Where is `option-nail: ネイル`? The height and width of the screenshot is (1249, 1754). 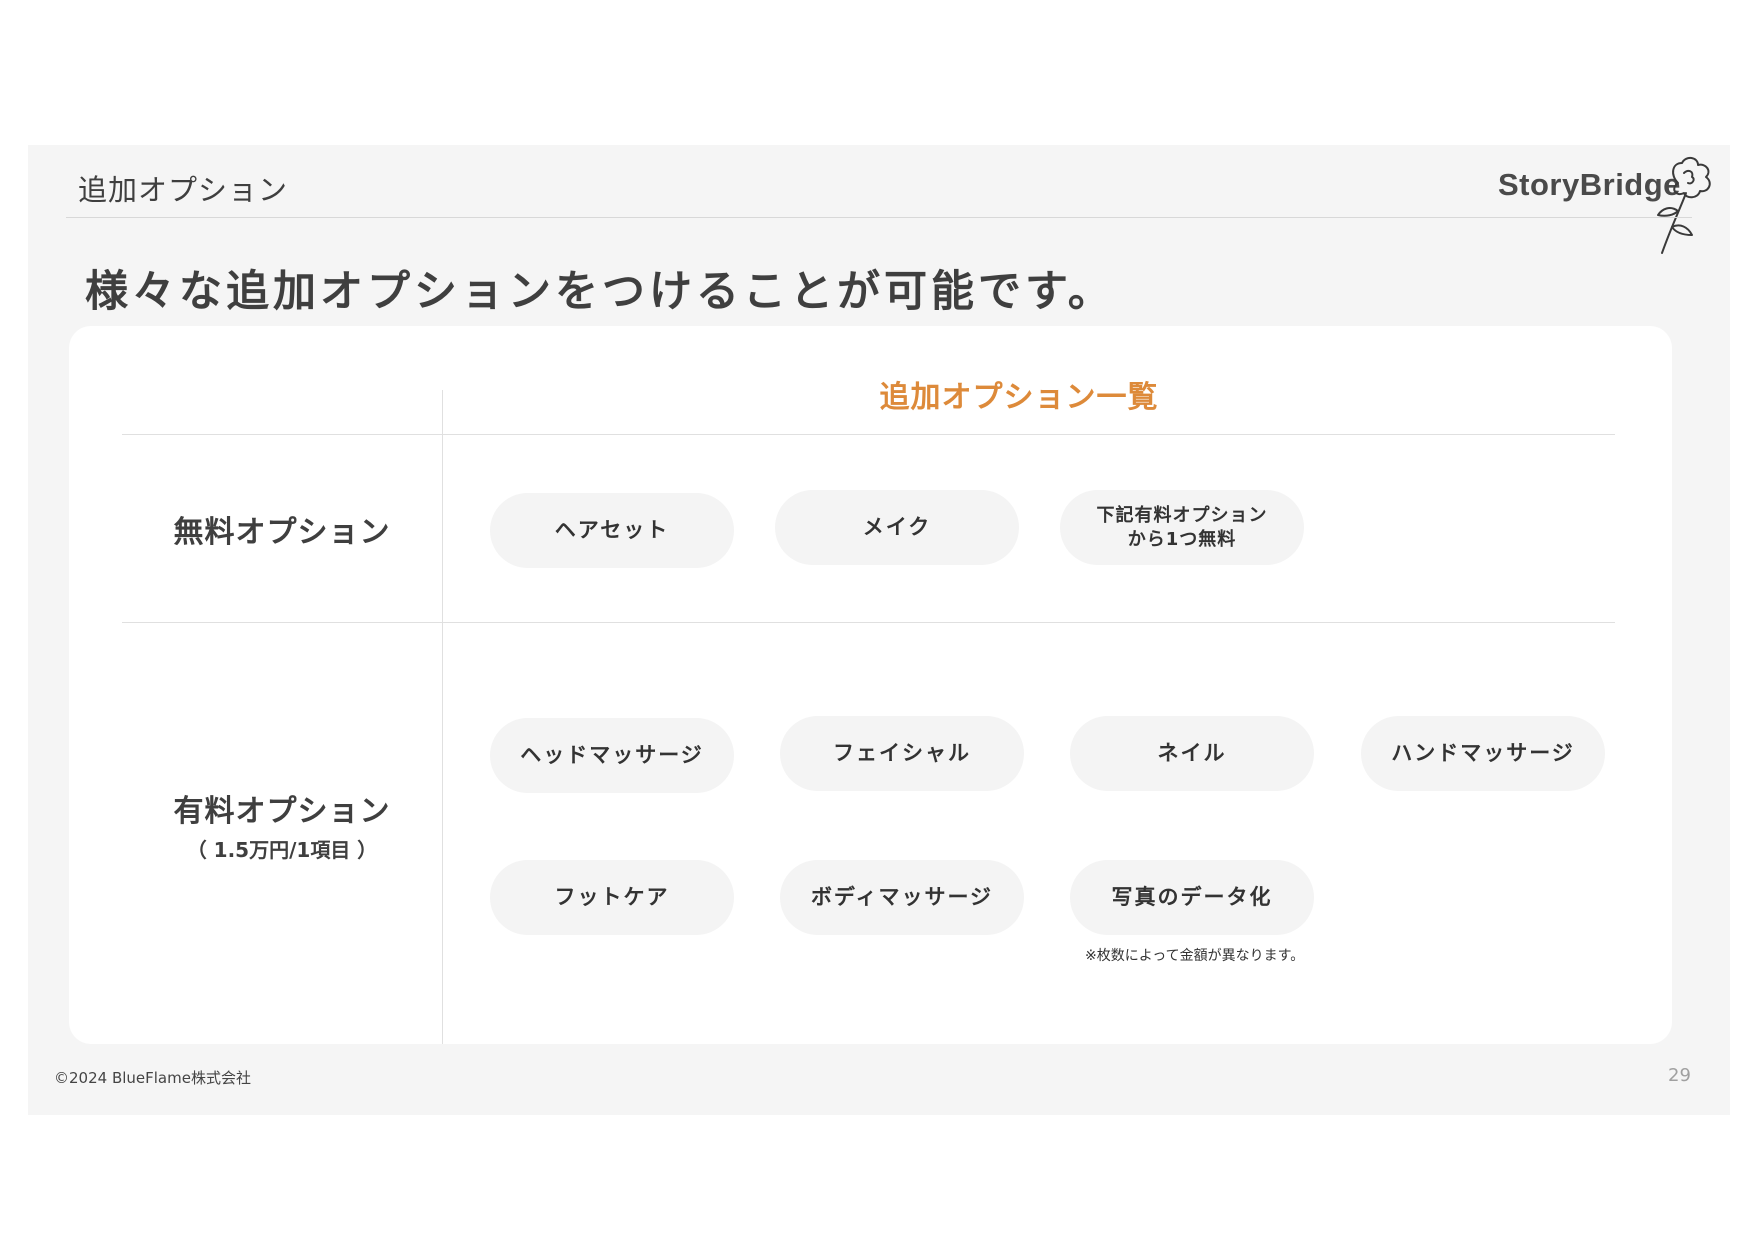
option-nail: ネイル is located at coordinates (1192, 753).